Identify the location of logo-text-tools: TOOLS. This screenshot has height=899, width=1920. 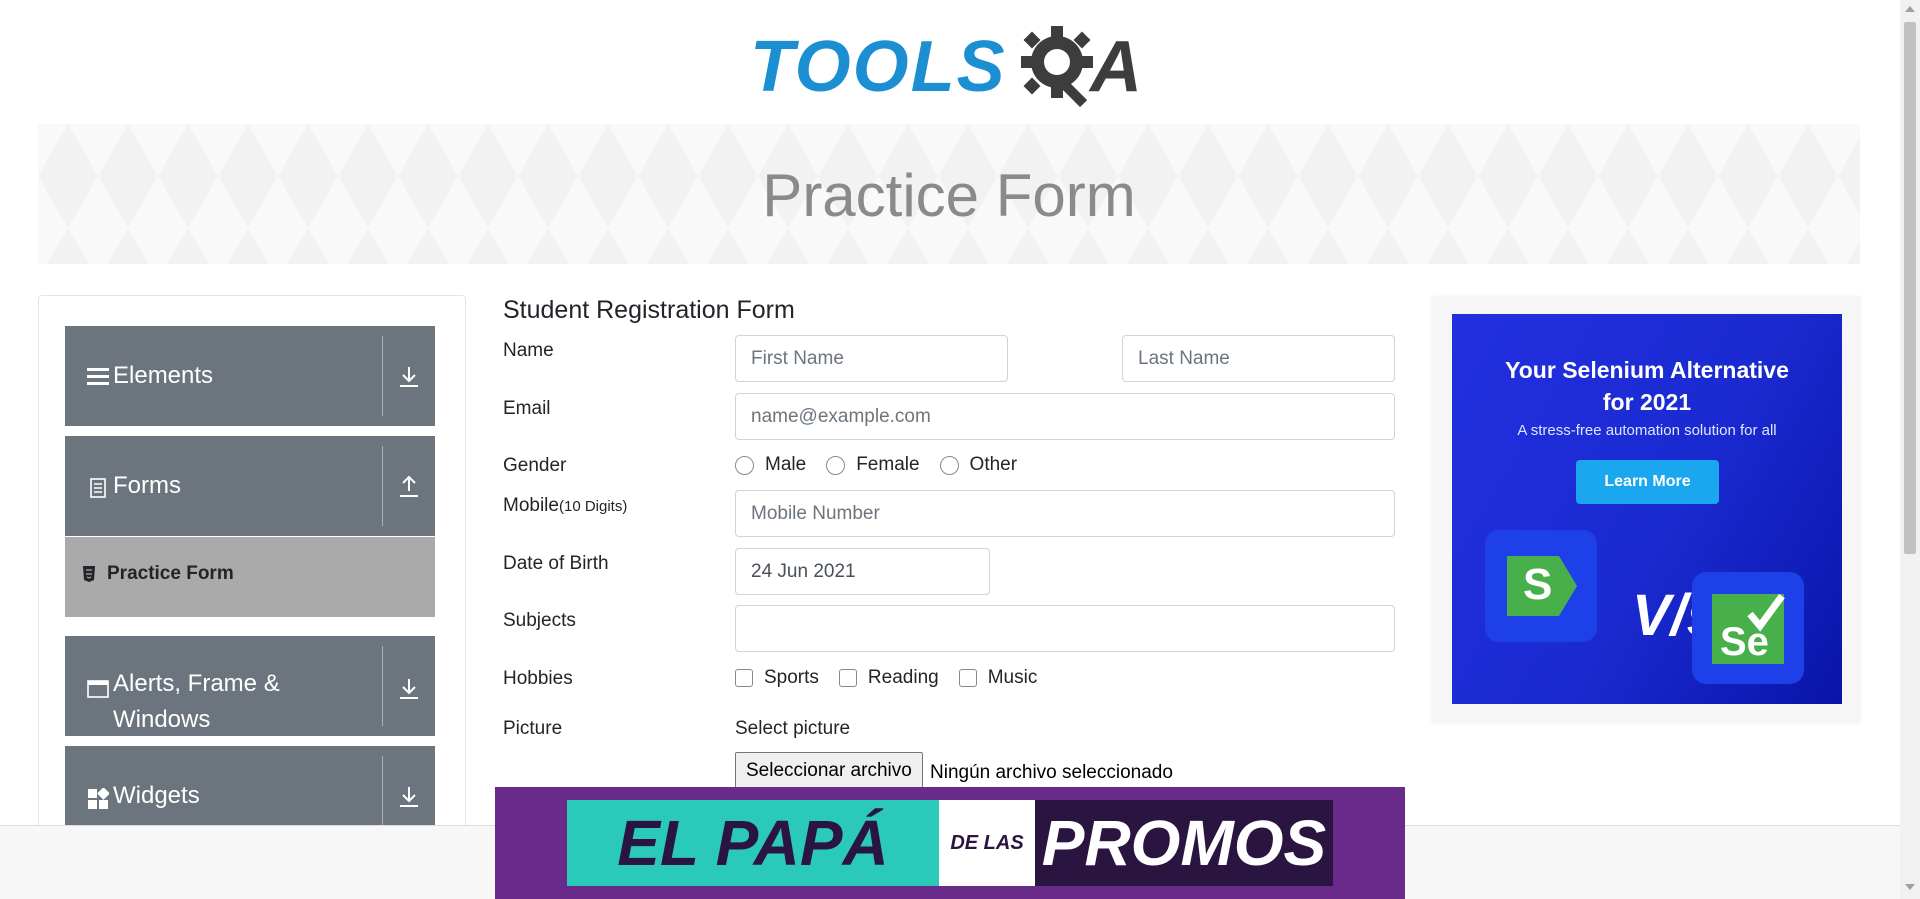
(878, 67).